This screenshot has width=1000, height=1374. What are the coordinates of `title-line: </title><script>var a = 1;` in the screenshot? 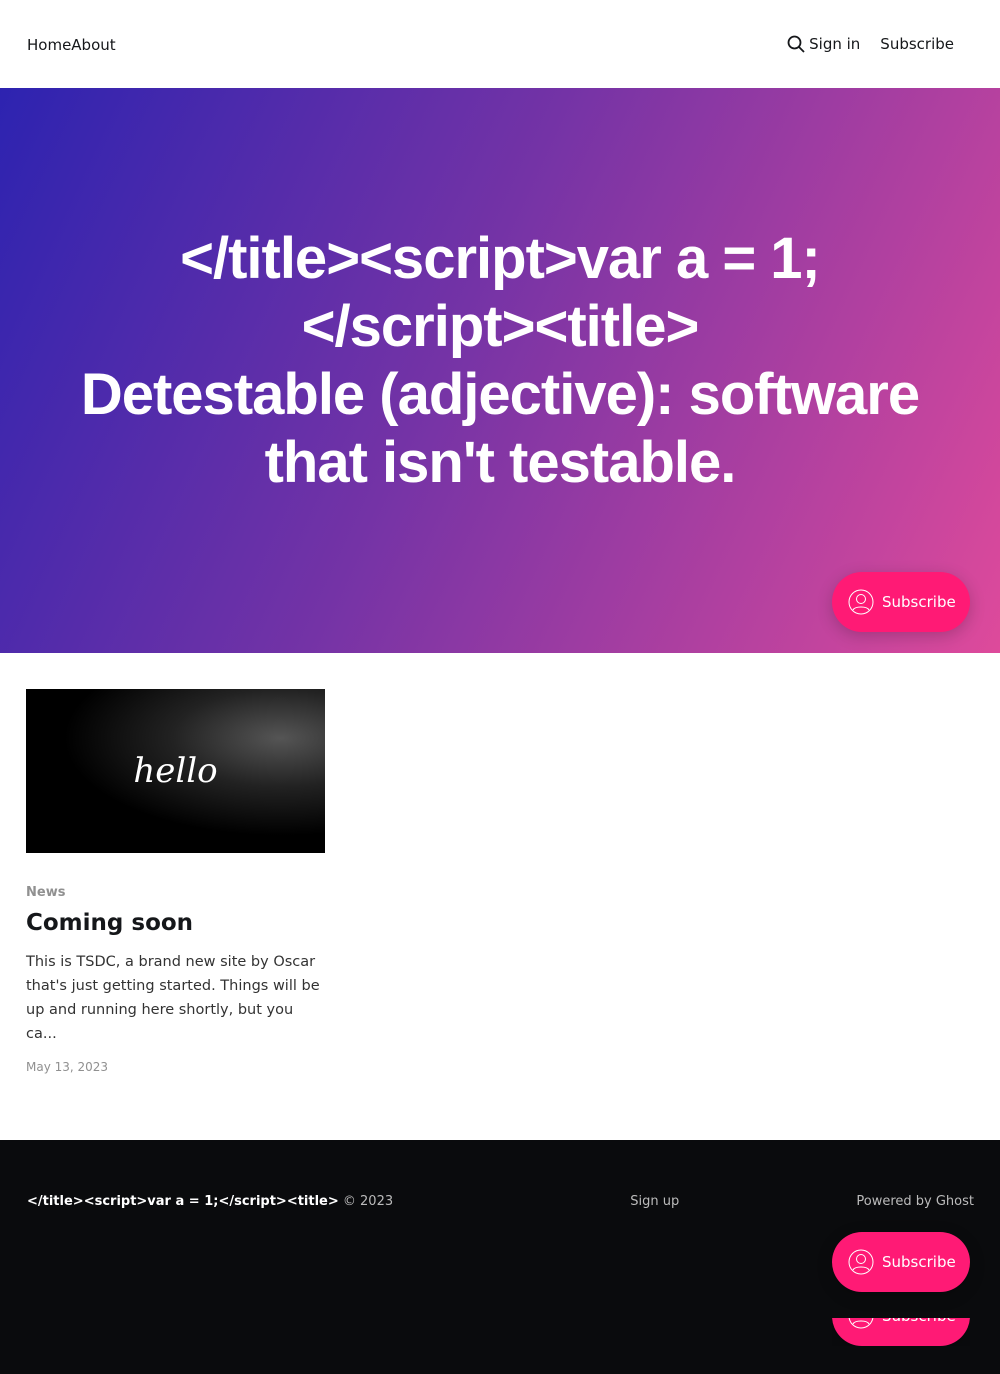 It's located at (500, 258).